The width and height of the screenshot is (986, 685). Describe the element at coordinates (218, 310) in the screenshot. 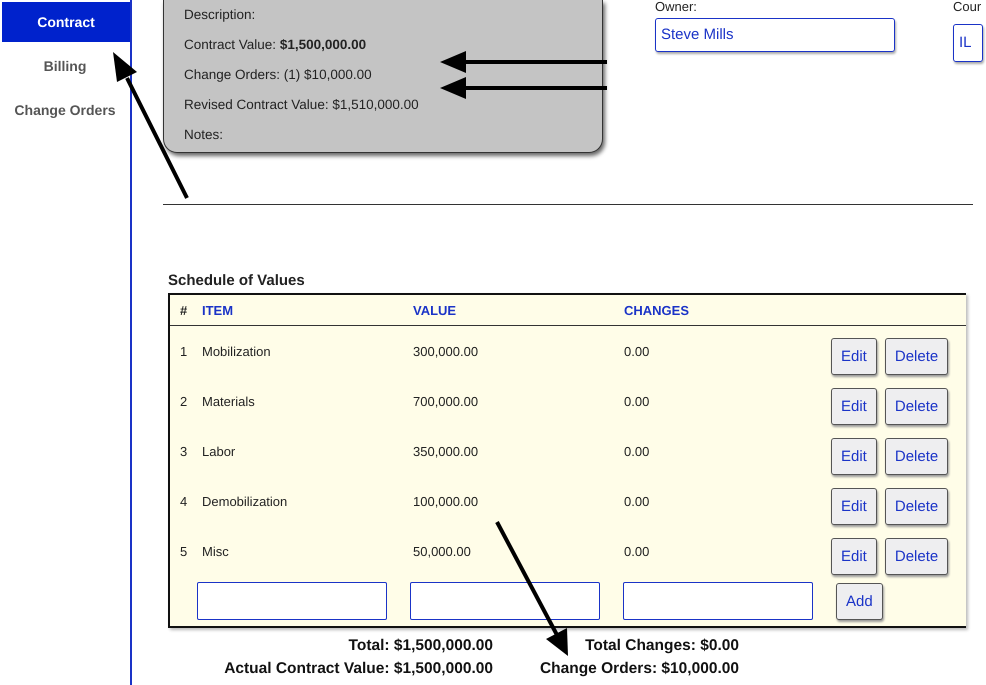

I see `column-header: ITEM` at that location.